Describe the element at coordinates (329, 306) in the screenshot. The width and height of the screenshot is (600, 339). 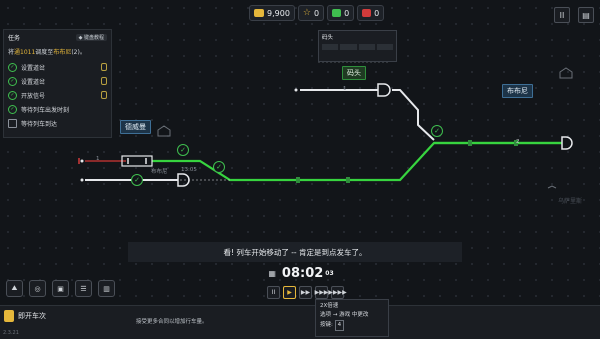
I see `tooltip-title: 2X倍速` at that location.